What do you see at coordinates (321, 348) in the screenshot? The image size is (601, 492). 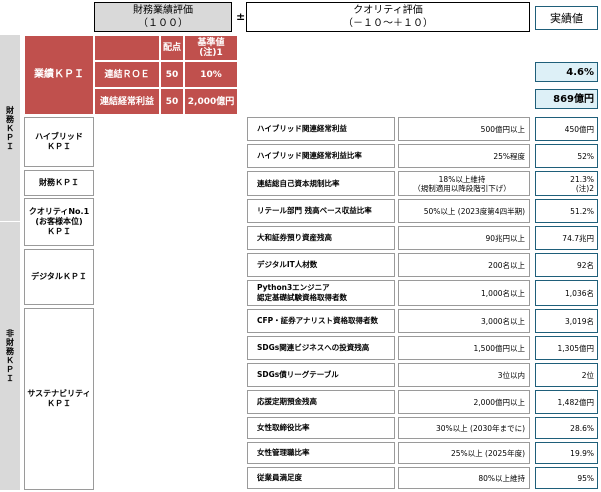 I see `item-name: SDGs関連ビジネスへの投資残高` at bounding box center [321, 348].